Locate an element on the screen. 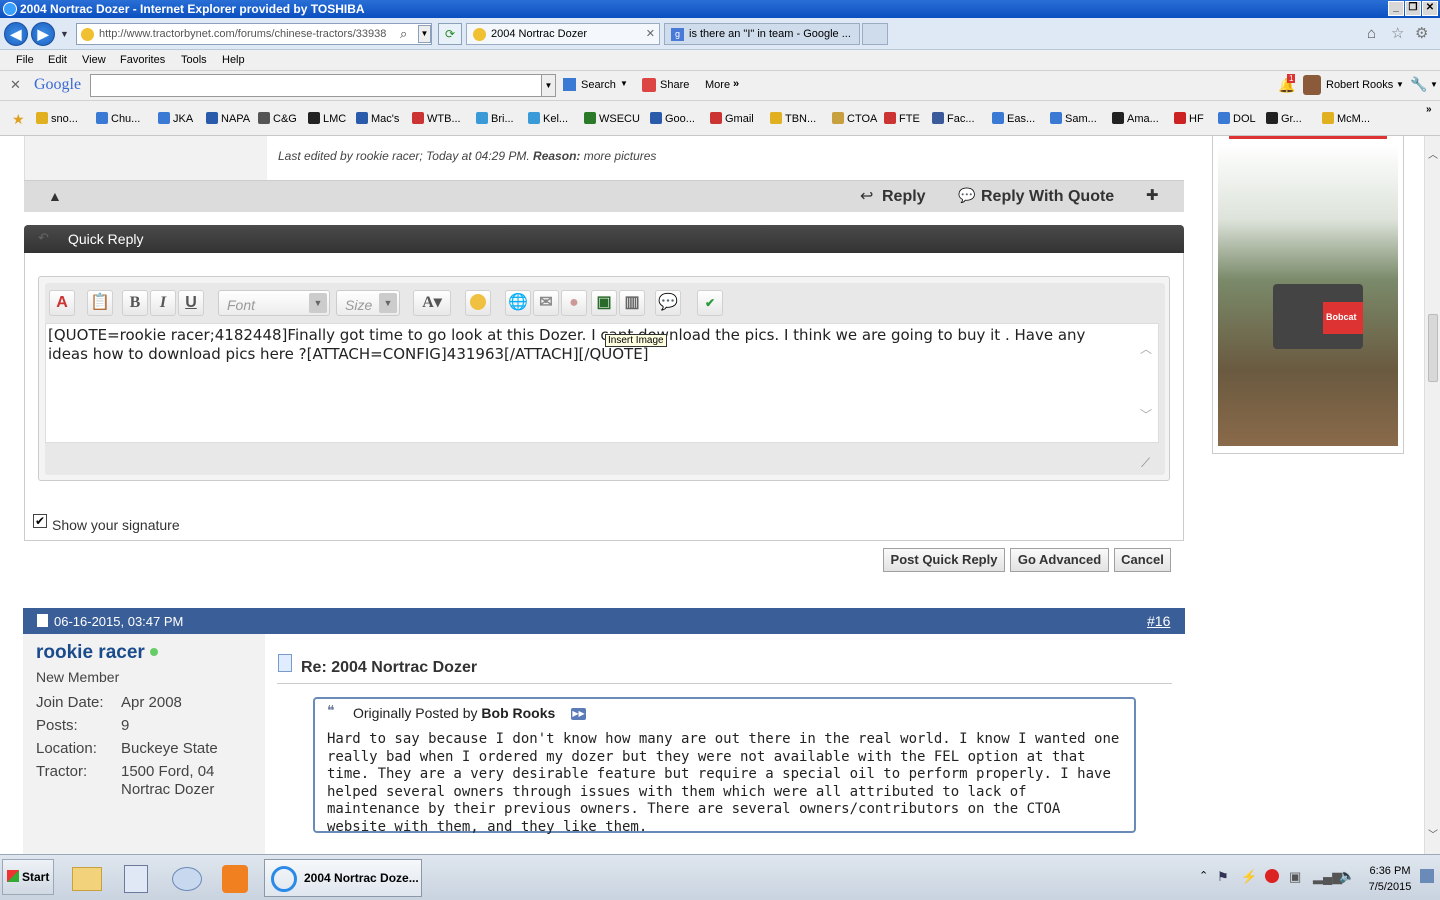  restore-button: ❐ is located at coordinates (1413, 8).